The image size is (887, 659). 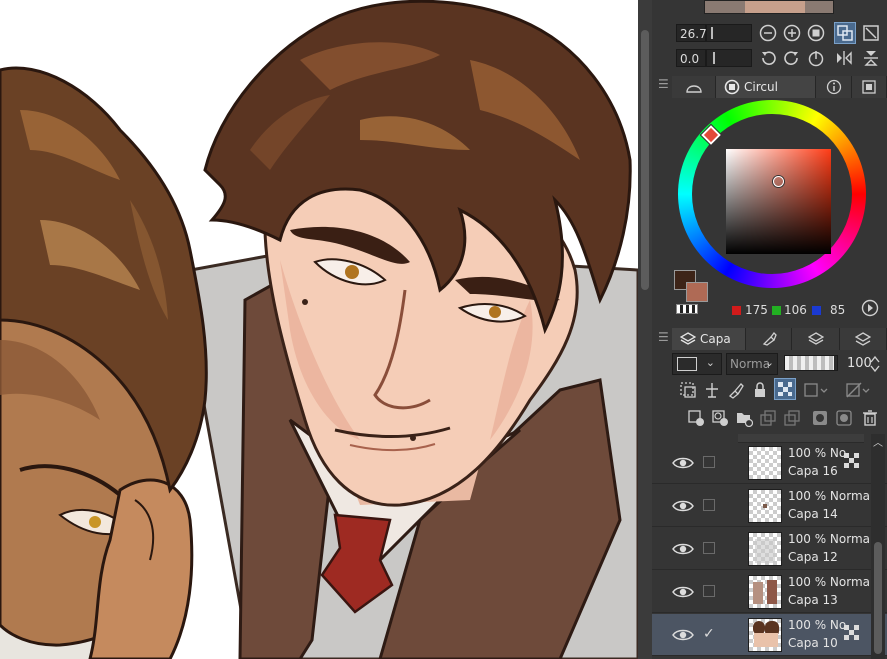 What do you see at coordinates (785, 389) in the screenshot?
I see `lock-transparent-pixels-icon` at bounding box center [785, 389].